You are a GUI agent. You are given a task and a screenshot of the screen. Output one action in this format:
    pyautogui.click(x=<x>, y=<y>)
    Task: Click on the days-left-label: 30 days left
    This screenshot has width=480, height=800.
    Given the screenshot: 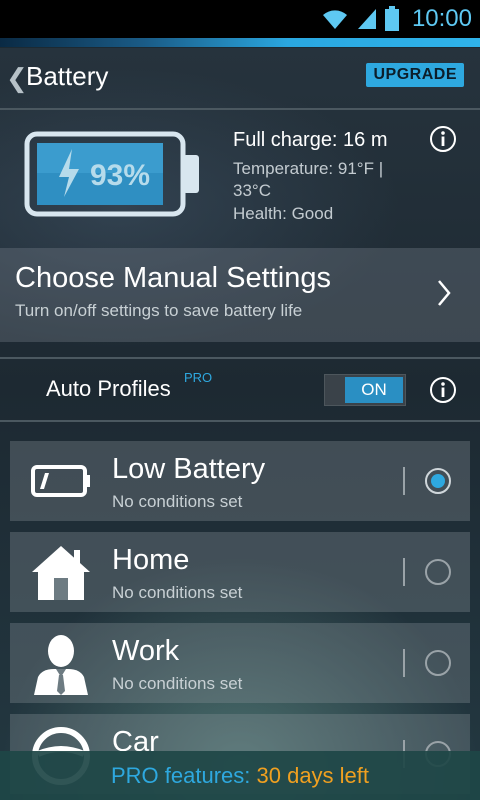 What is the action you would take?
    pyautogui.click(x=313, y=775)
    